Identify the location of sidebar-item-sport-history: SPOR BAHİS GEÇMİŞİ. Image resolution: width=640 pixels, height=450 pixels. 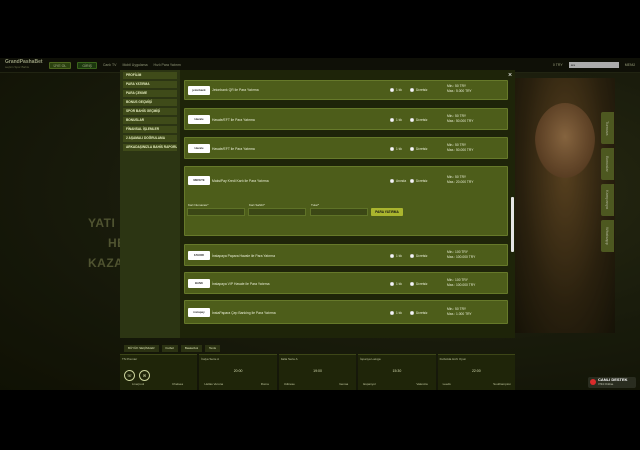
(150, 111).